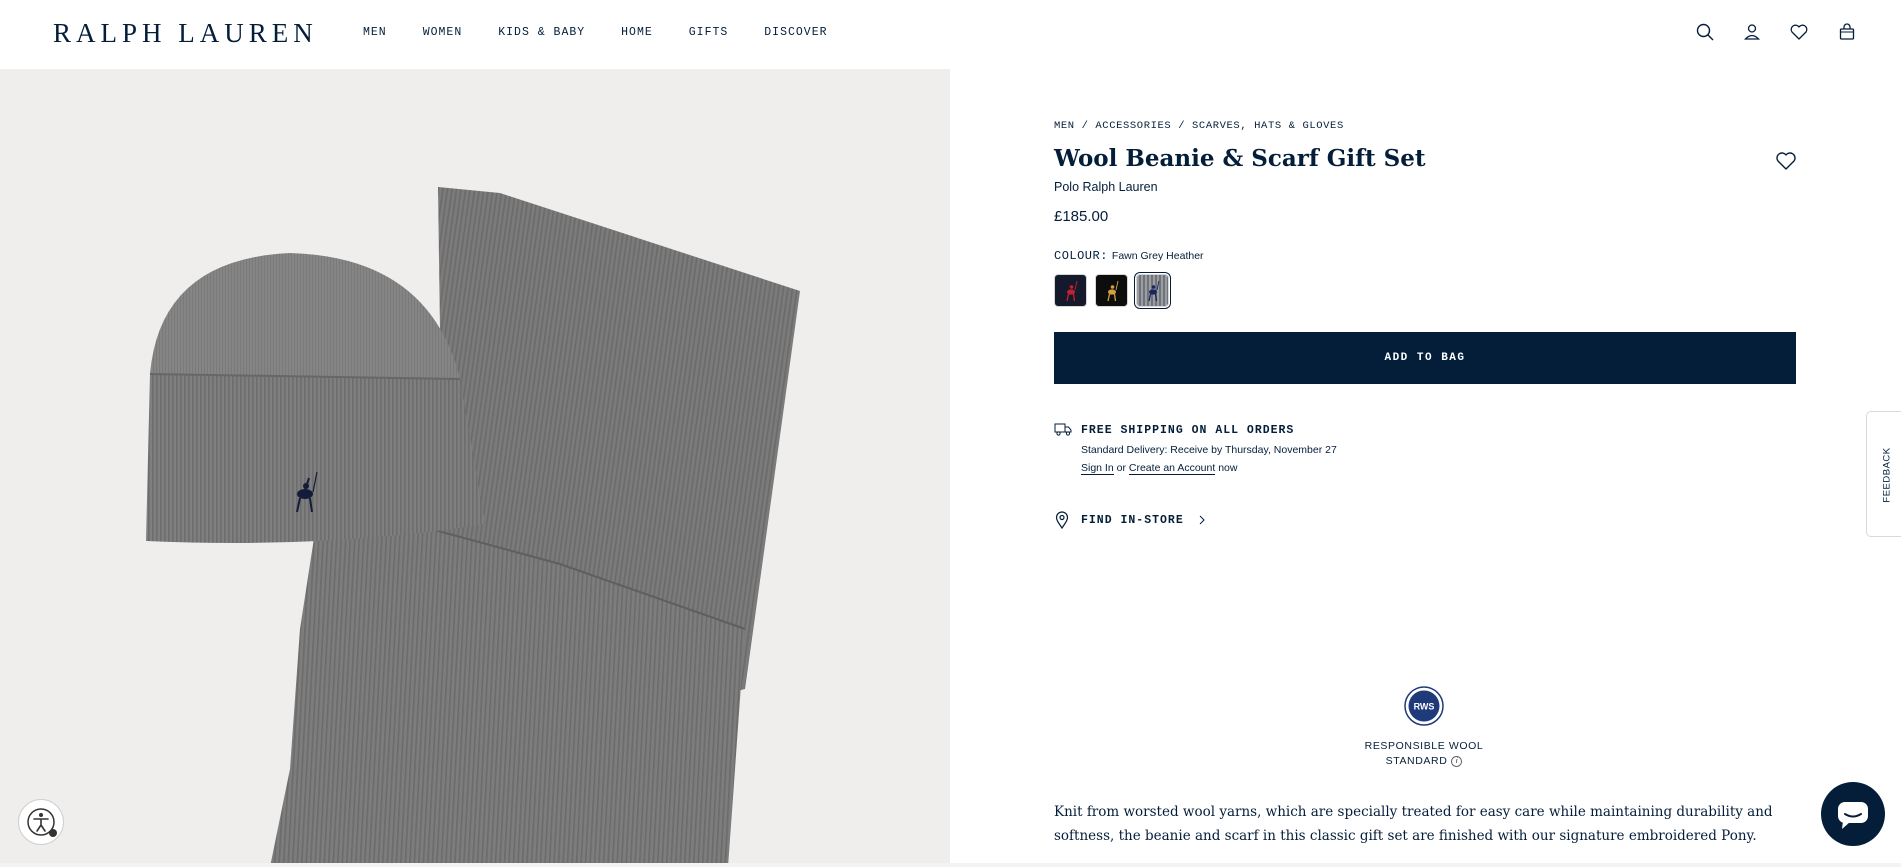  I want to click on page-divider, so click(950, 865).